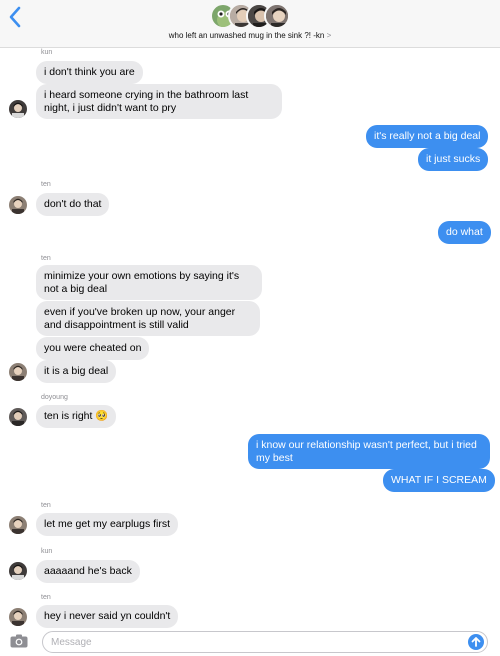 This screenshot has height=656, width=500. I want to click on message-bubble: it just sucks, so click(453, 159).